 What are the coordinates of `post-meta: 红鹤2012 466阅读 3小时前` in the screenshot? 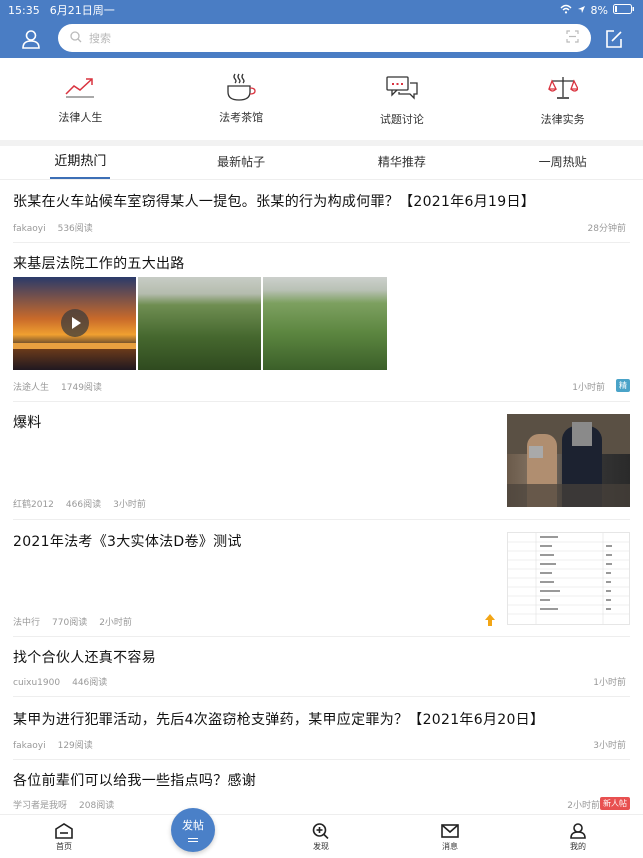 It's located at (85, 503).